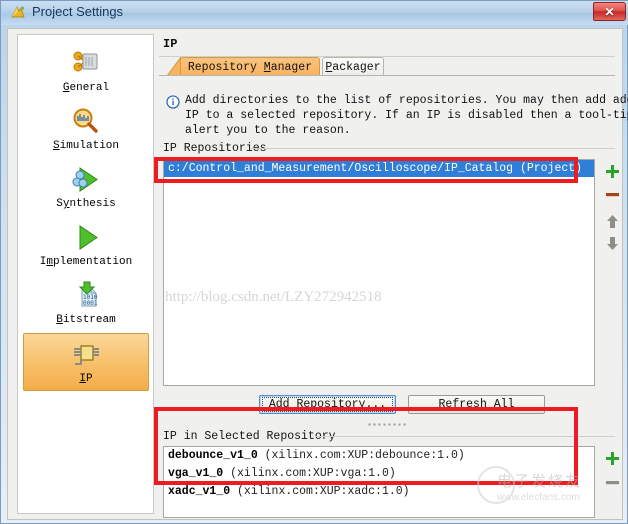 The image size is (628, 524). Describe the element at coordinates (86, 262) in the screenshot. I see `sidebar-item-label: Implementation` at that location.